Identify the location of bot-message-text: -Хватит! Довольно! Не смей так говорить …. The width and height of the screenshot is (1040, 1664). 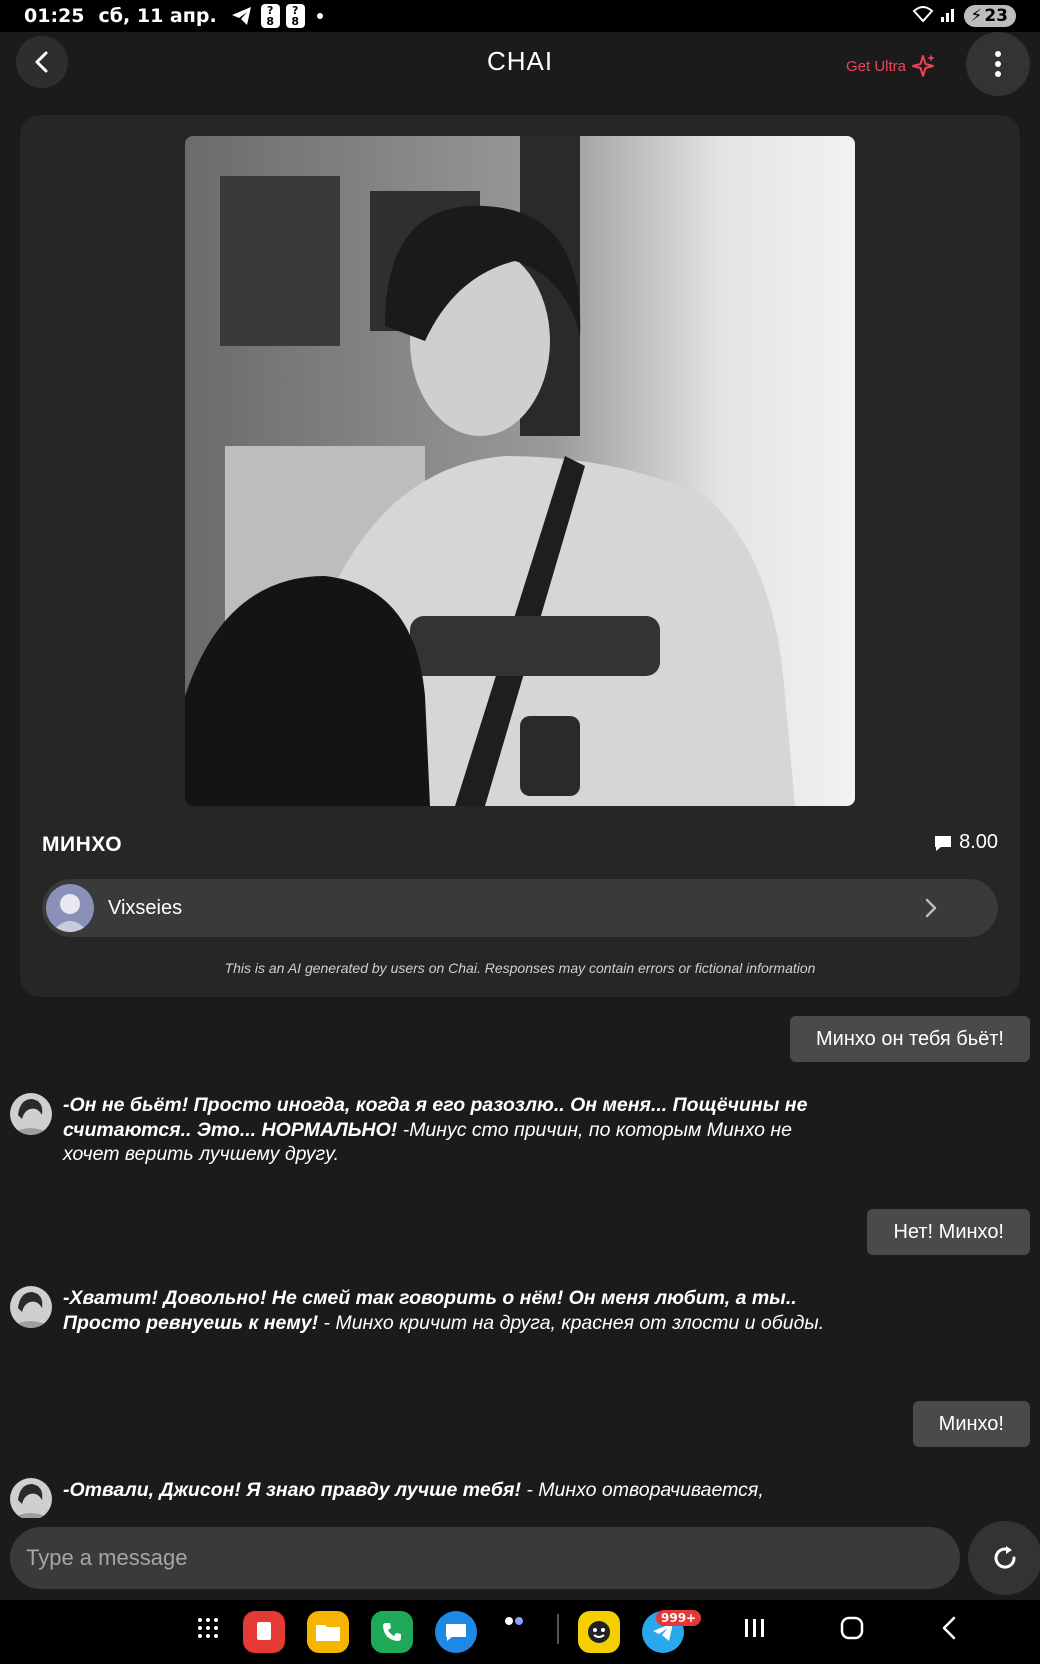
(444, 1310).